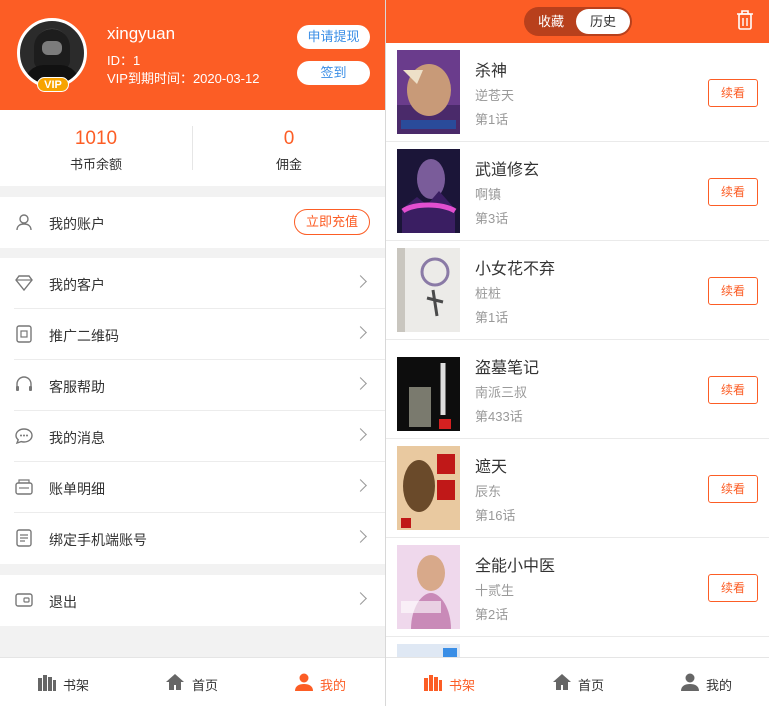 Image resolution: width=769 pixels, height=706 pixels. Describe the element at coordinates (24, 600) in the screenshot. I see `exit-icon` at that location.